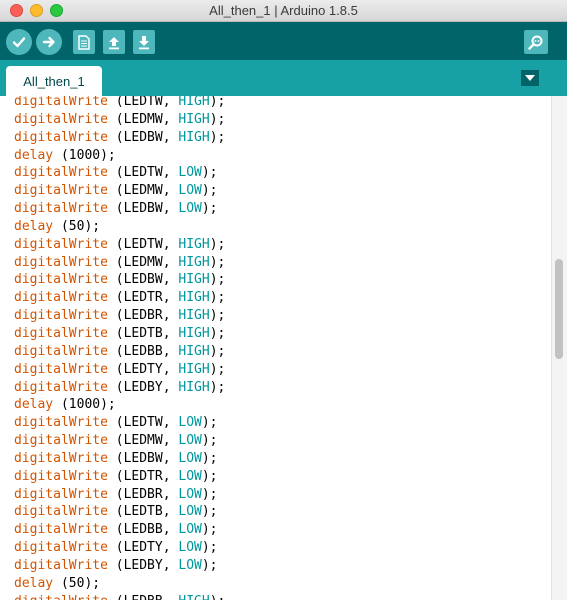 This screenshot has height=600, width=567. I want to click on code-line: digitalWrite (LEDBW, LOW);, so click(119, 209).